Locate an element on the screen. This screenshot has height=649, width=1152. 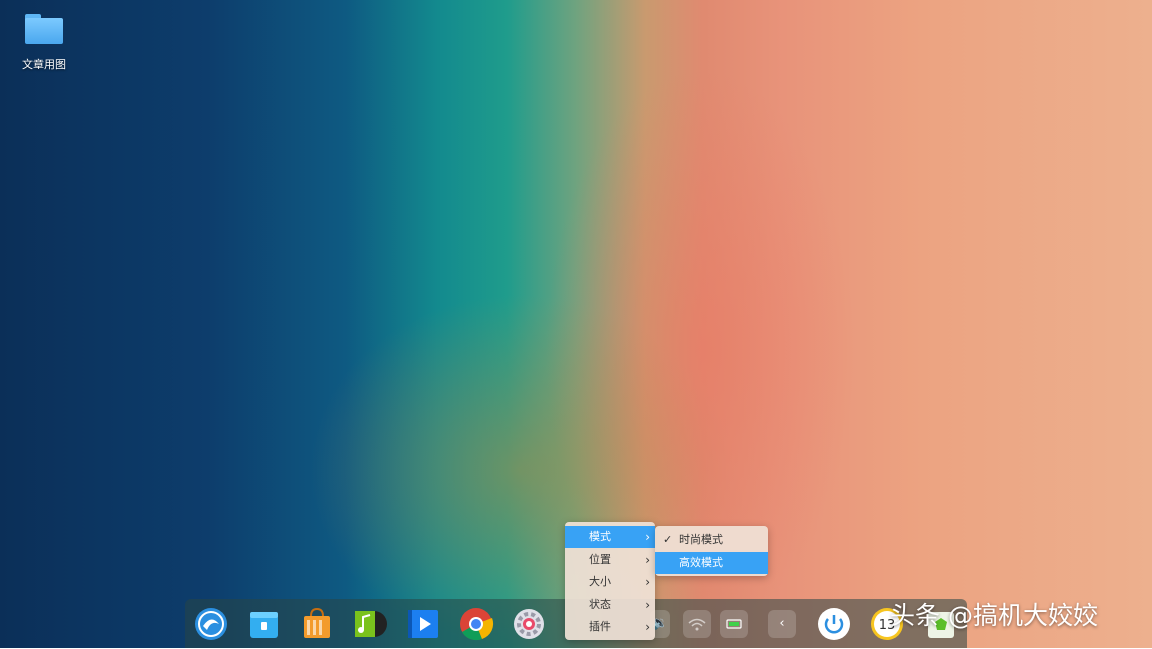
menu-item-status: 状态 › is located at coordinates (610, 605).